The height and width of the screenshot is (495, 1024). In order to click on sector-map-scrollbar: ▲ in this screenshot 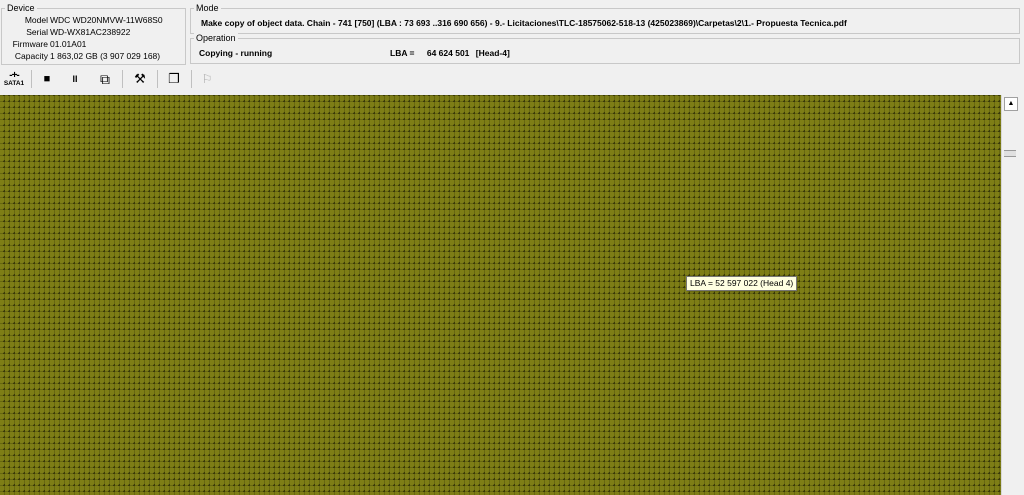, I will do `click(1010, 295)`.